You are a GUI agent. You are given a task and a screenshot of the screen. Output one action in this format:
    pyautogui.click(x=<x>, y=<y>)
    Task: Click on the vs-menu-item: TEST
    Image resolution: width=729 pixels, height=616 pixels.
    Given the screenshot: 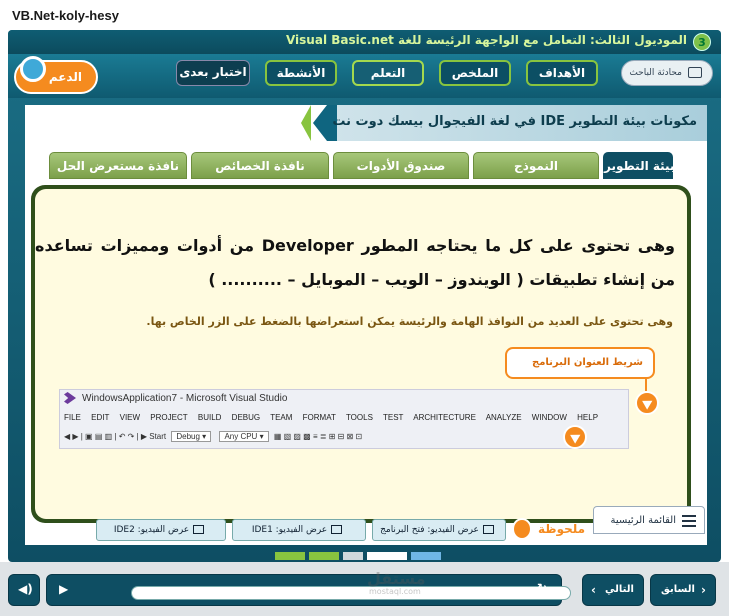 What is the action you would take?
    pyautogui.click(x=393, y=417)
    